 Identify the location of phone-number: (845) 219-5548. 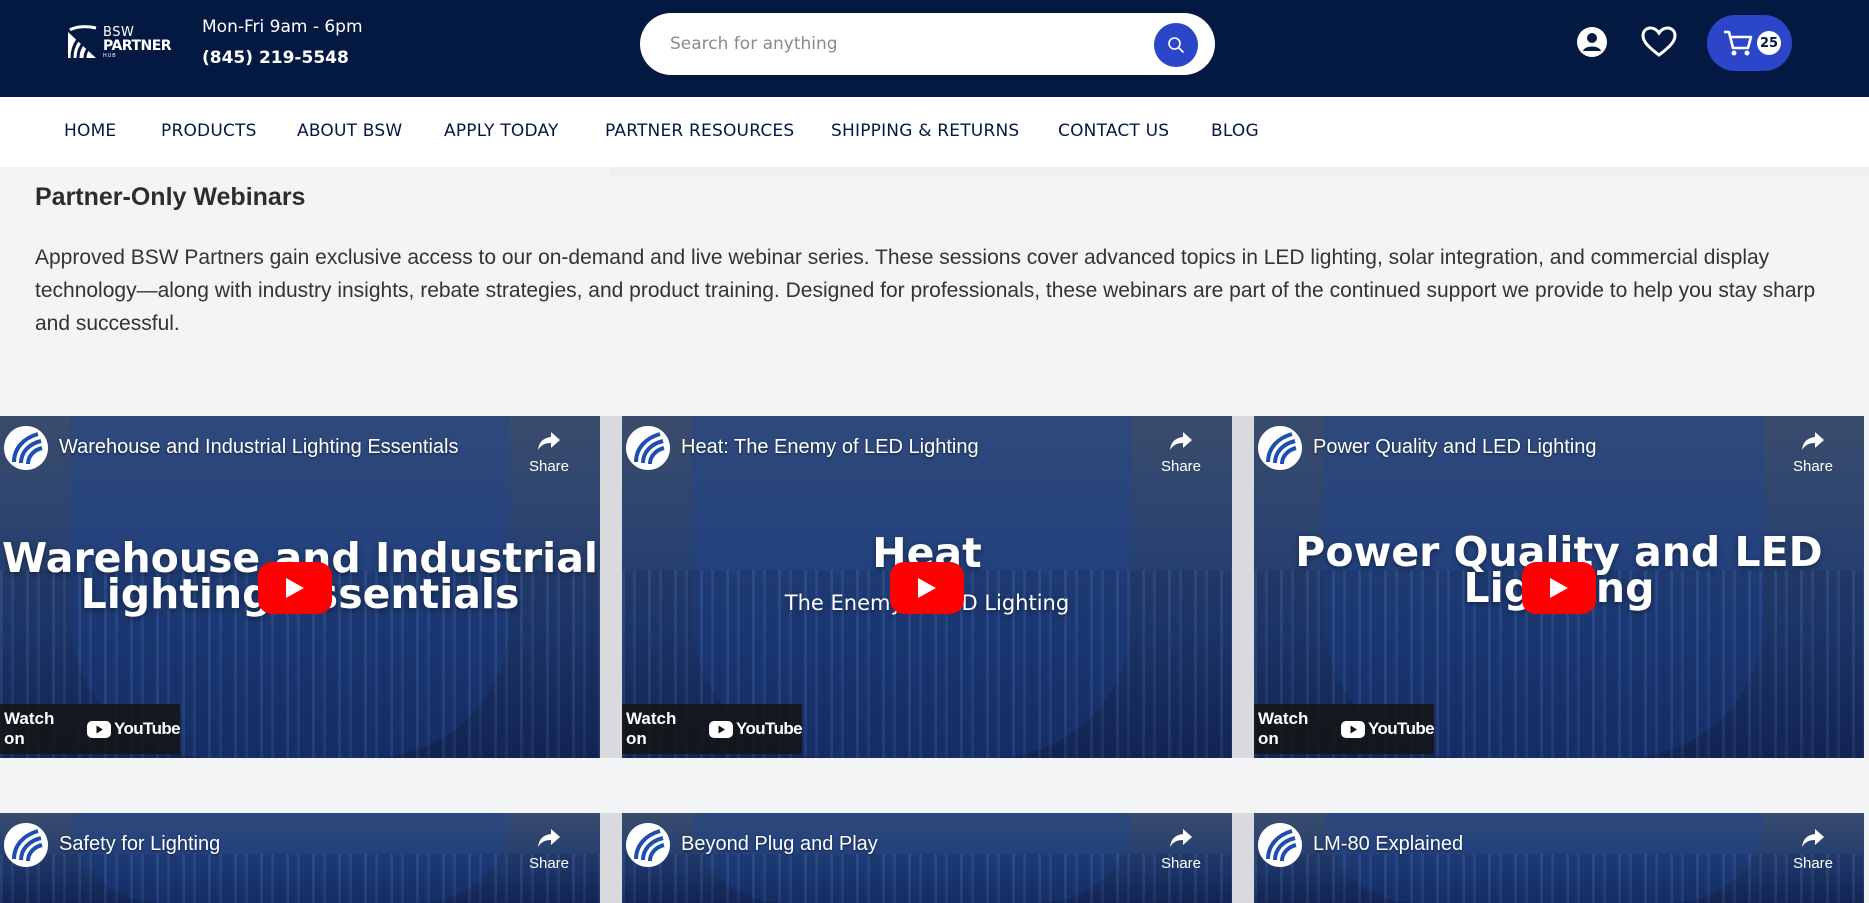
(275, 58).